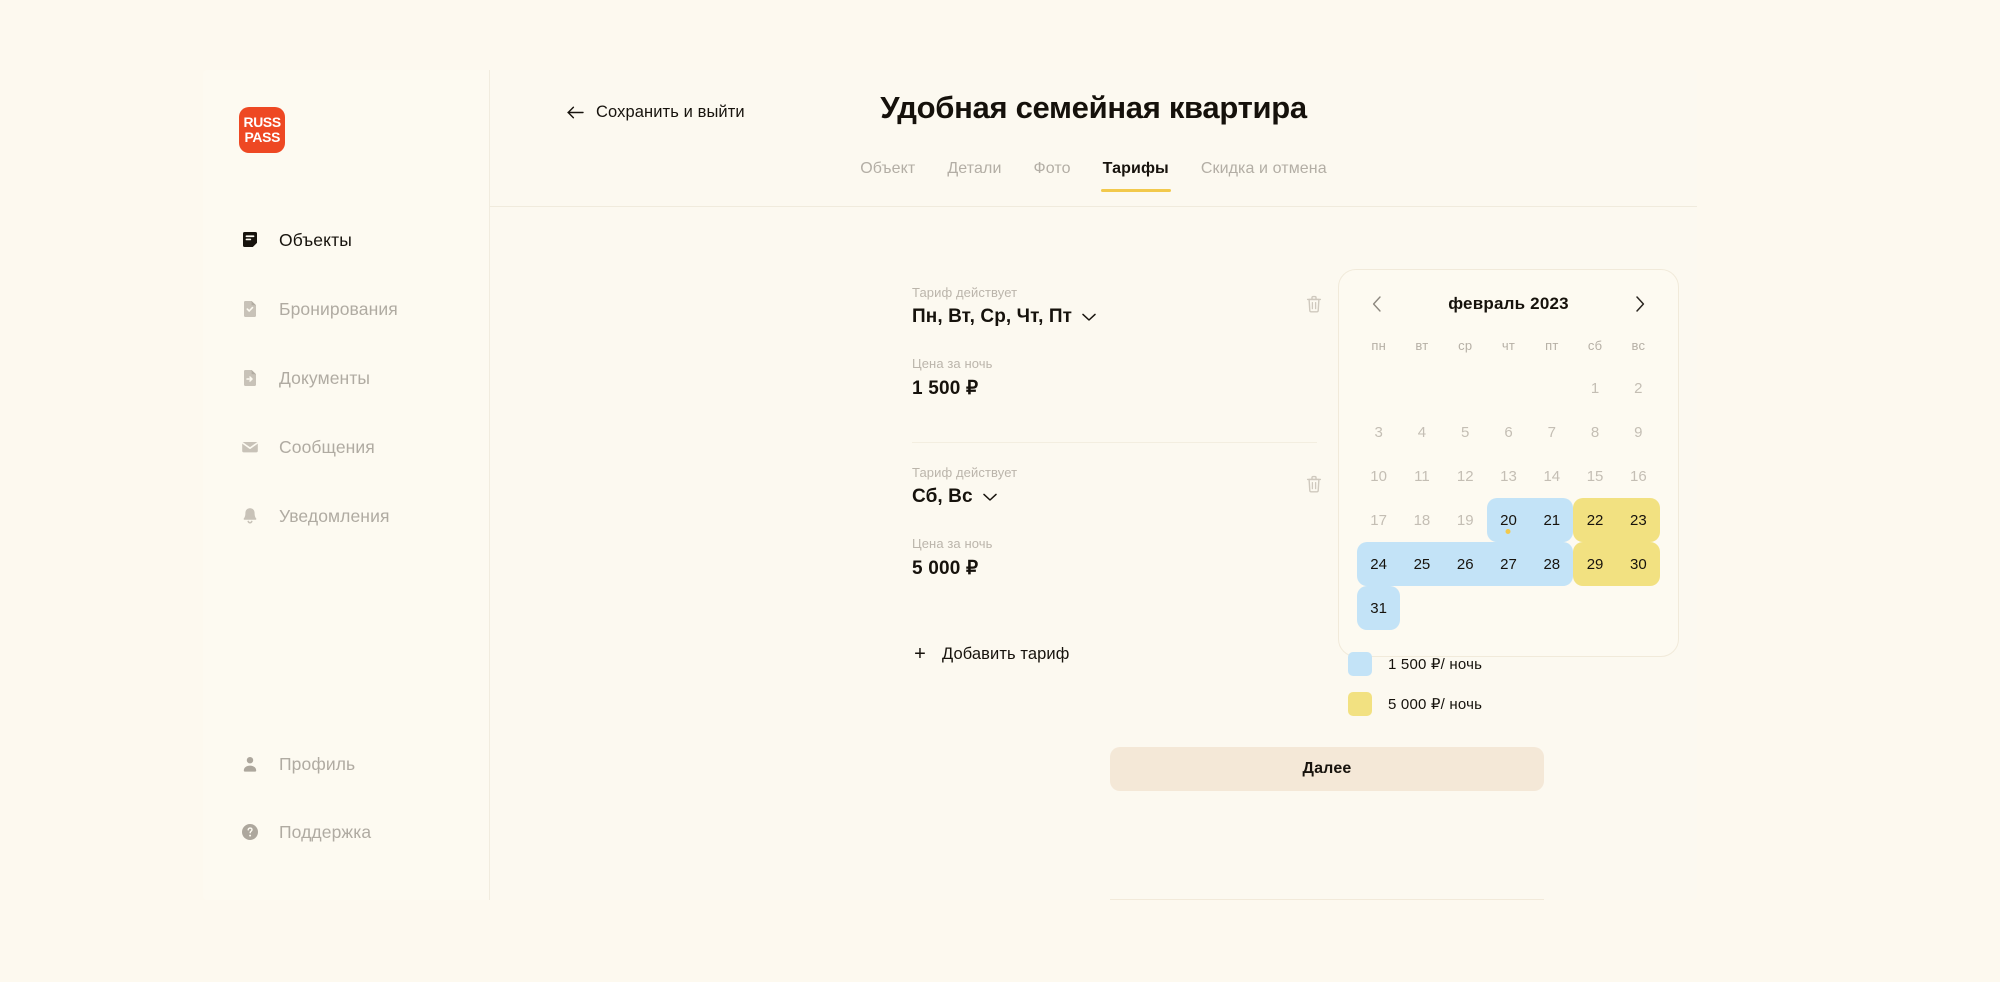 Image resolution: width=2000 pixels, height=982 pixels. I want to click on tab-label: Скидка и отмена, so click(1263, 168).